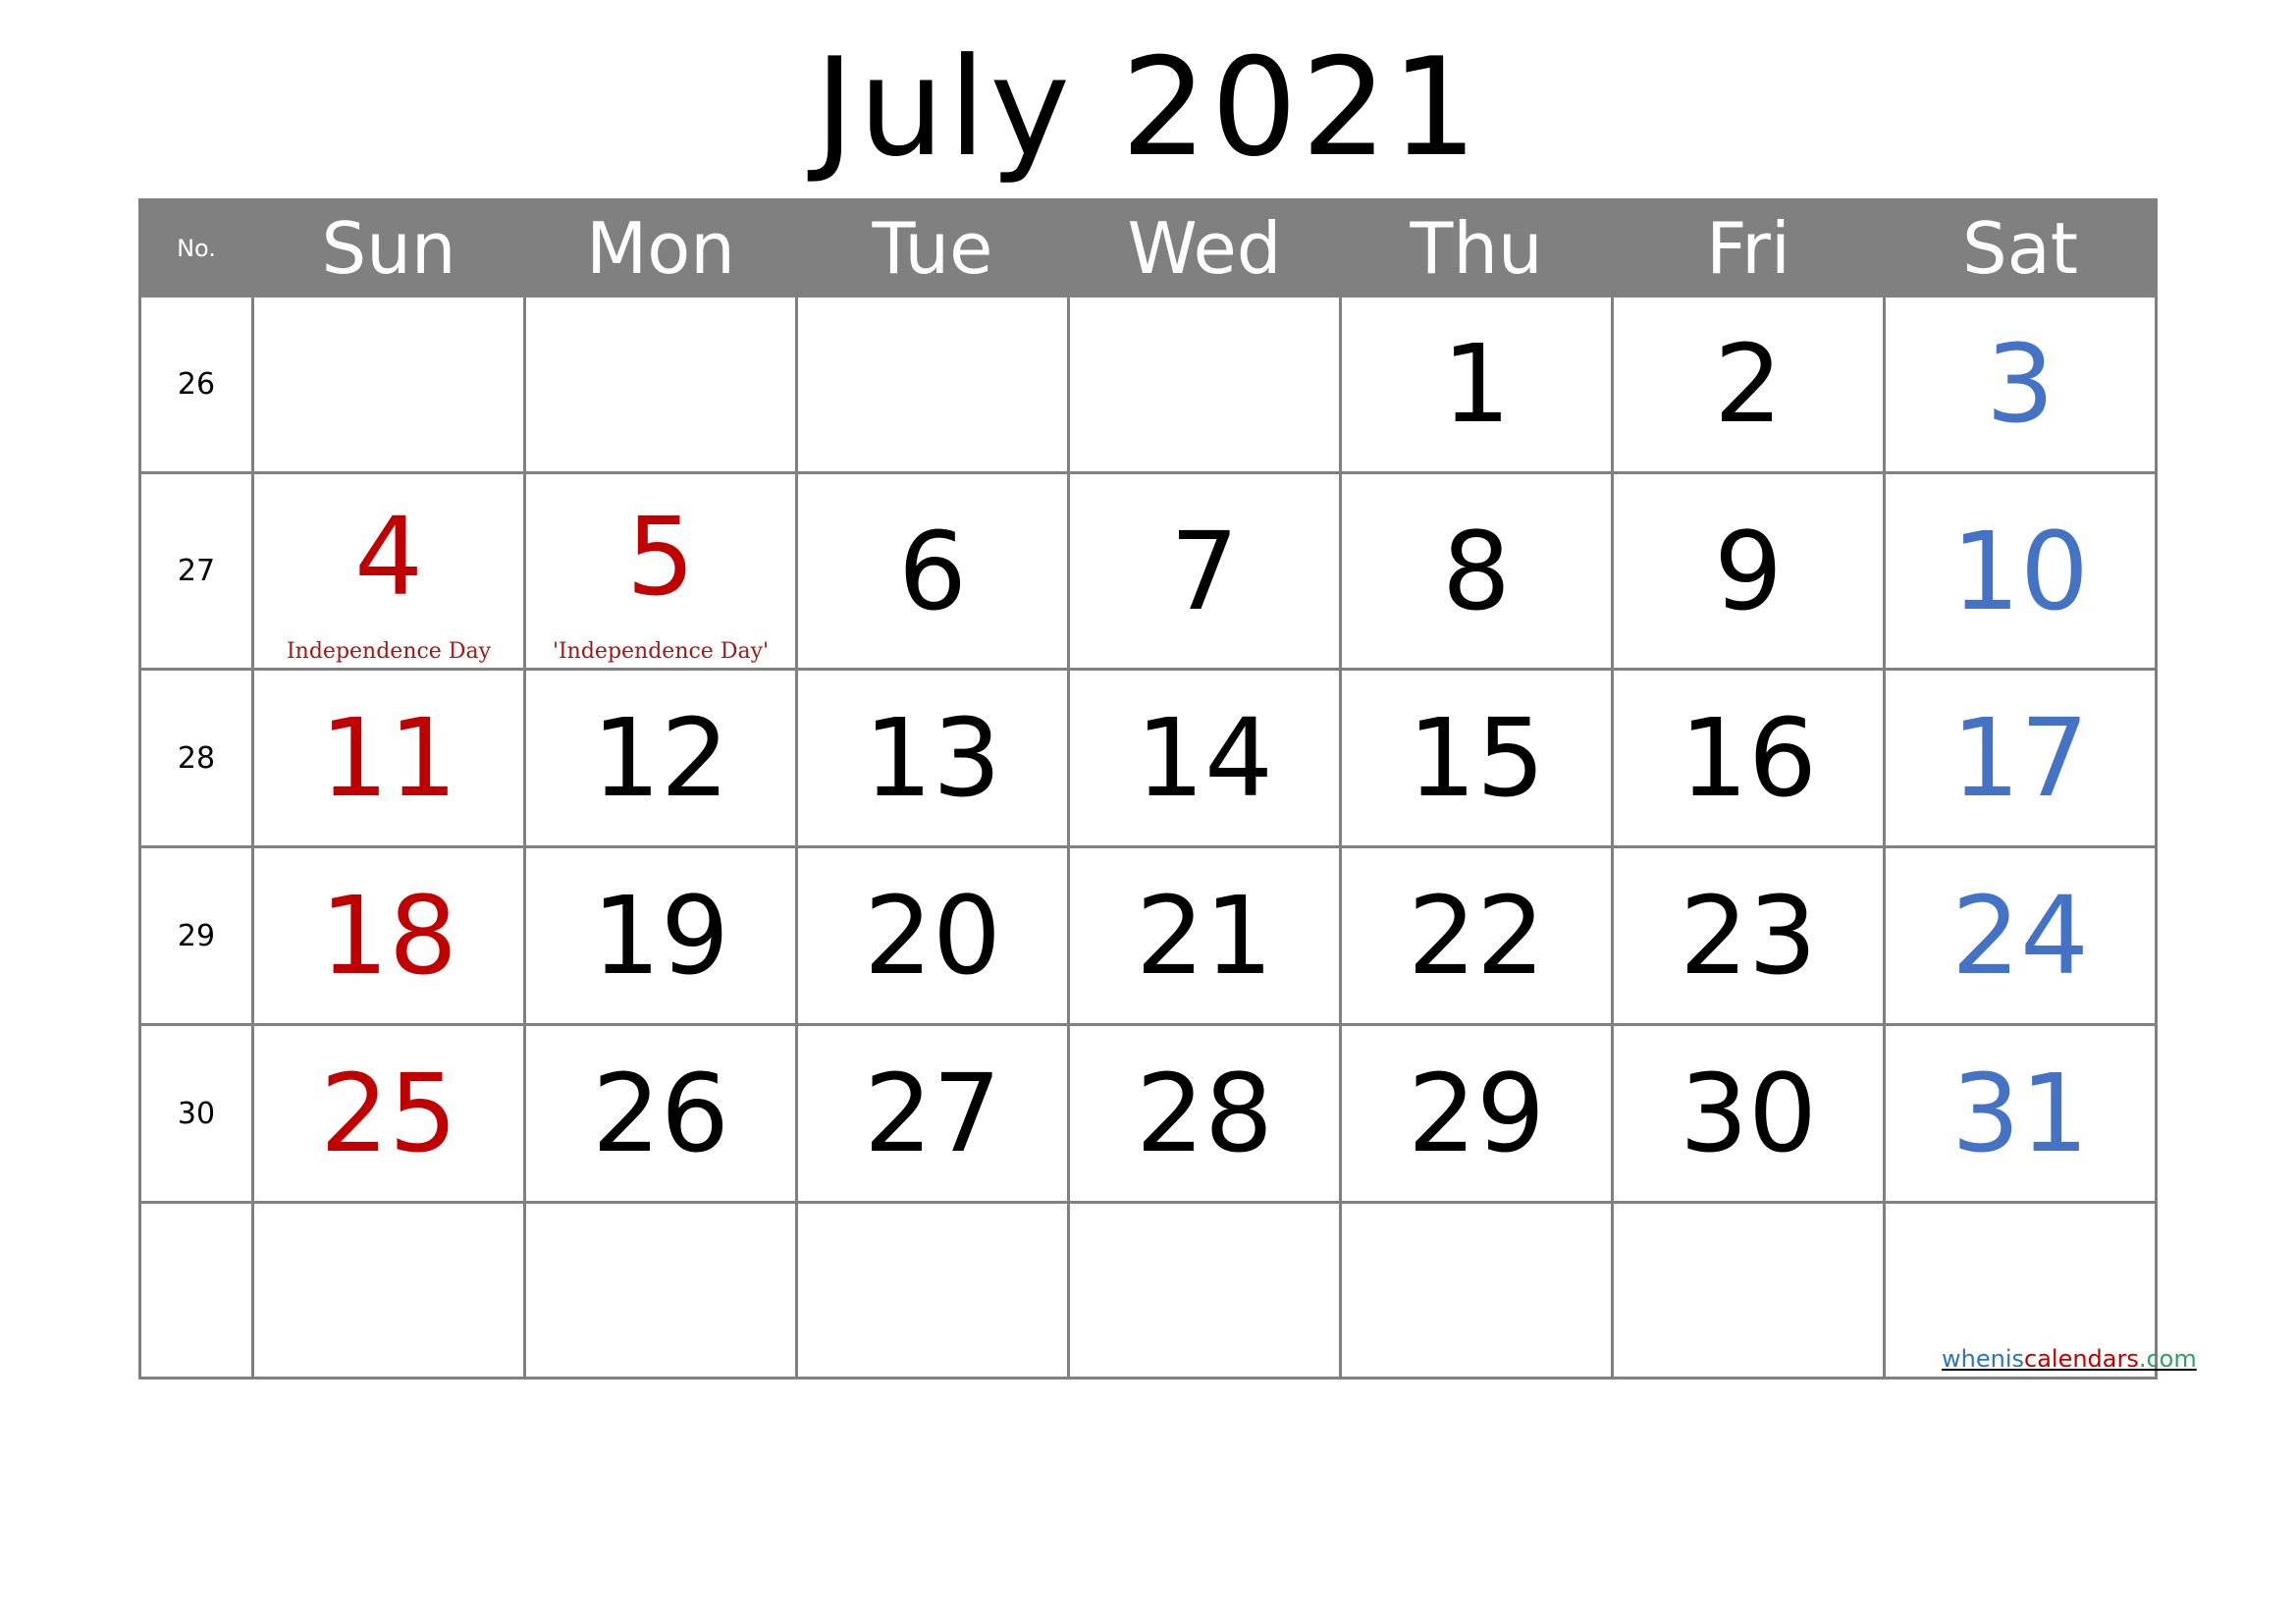  I want to click on day-number: 29, so click(1476, 1114).